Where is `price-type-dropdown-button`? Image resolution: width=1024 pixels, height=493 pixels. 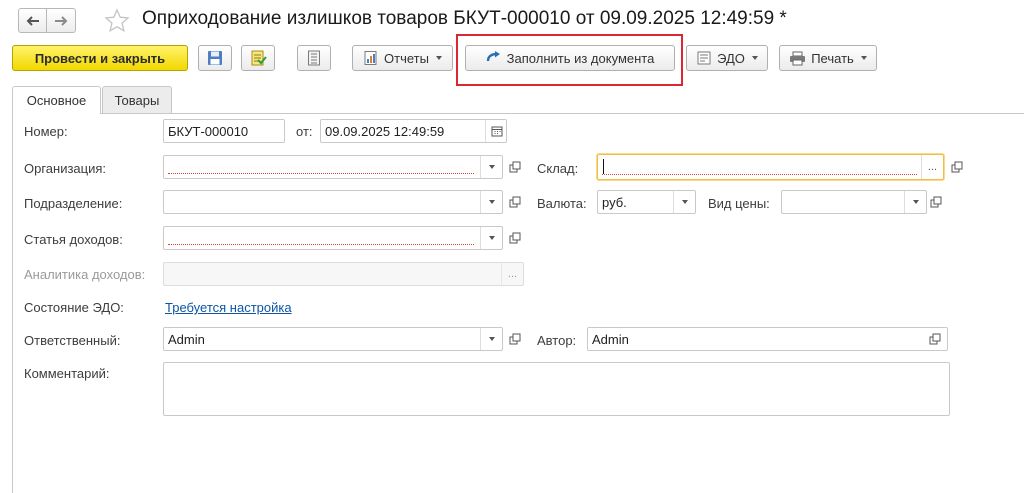 price-type-dropdown-button is located at coordinates (915, 202).